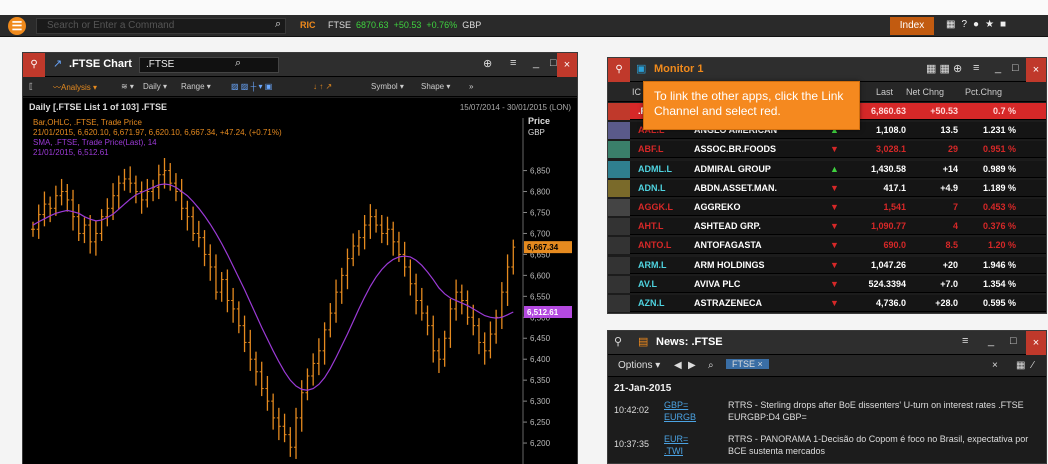 This screenshot has height=464, width=1048. I want to click on analysis-menu: 〰Analysis ▾, so click(75, 87).